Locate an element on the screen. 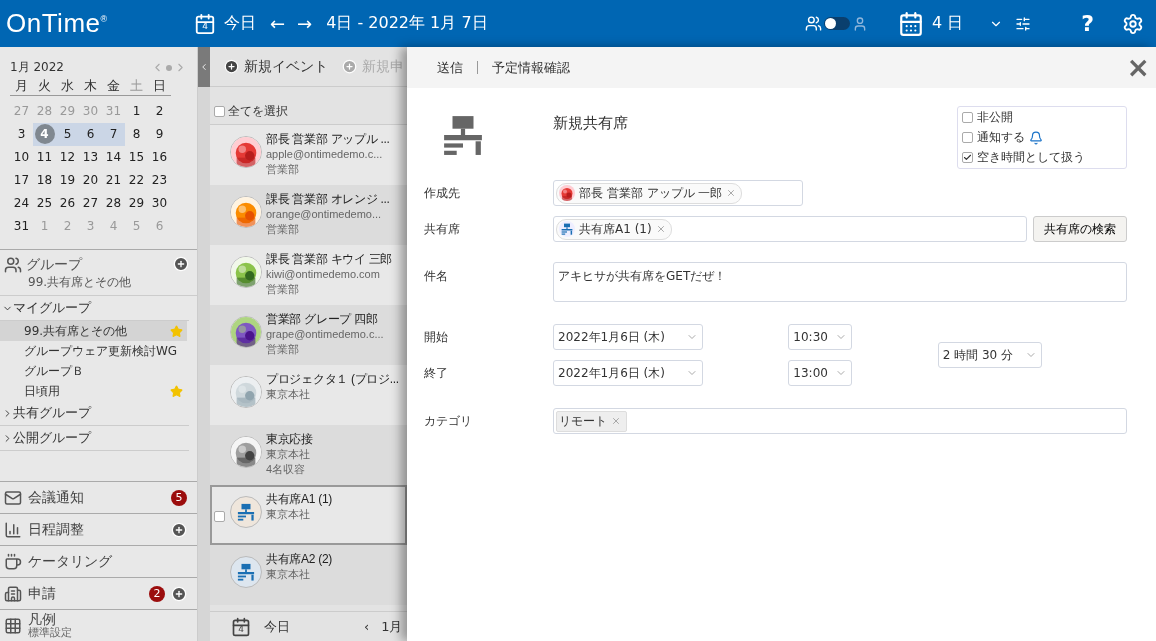 The image size is (1156, 641). calendar-day: 9 is located at coordinates (159, 134).